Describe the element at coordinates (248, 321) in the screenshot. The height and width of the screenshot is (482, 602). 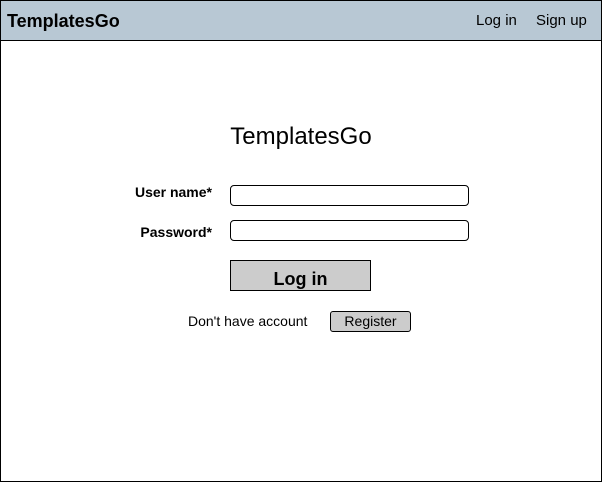
I see `register-prompt-text: Don't have account` at that location.